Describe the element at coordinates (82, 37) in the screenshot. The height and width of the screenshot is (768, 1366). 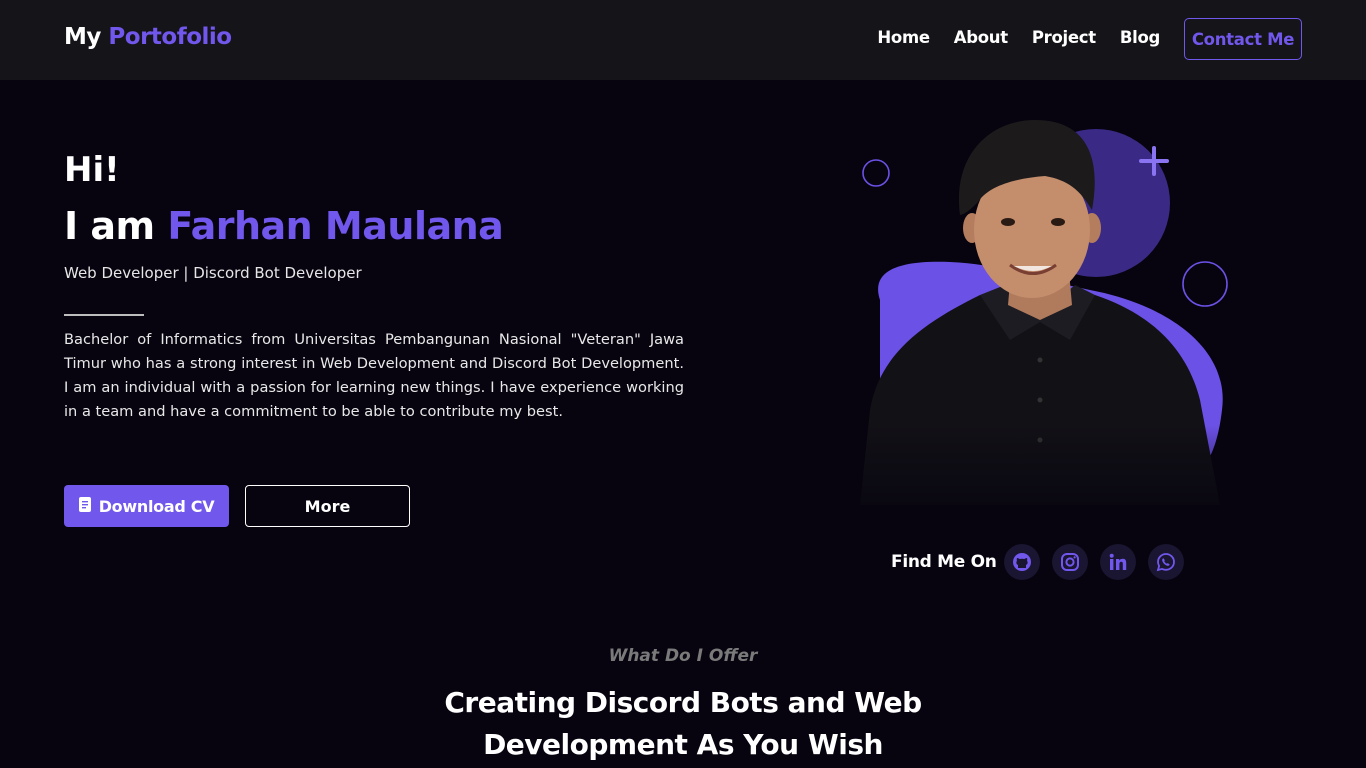
I see `brand-prefix: My` at that location.